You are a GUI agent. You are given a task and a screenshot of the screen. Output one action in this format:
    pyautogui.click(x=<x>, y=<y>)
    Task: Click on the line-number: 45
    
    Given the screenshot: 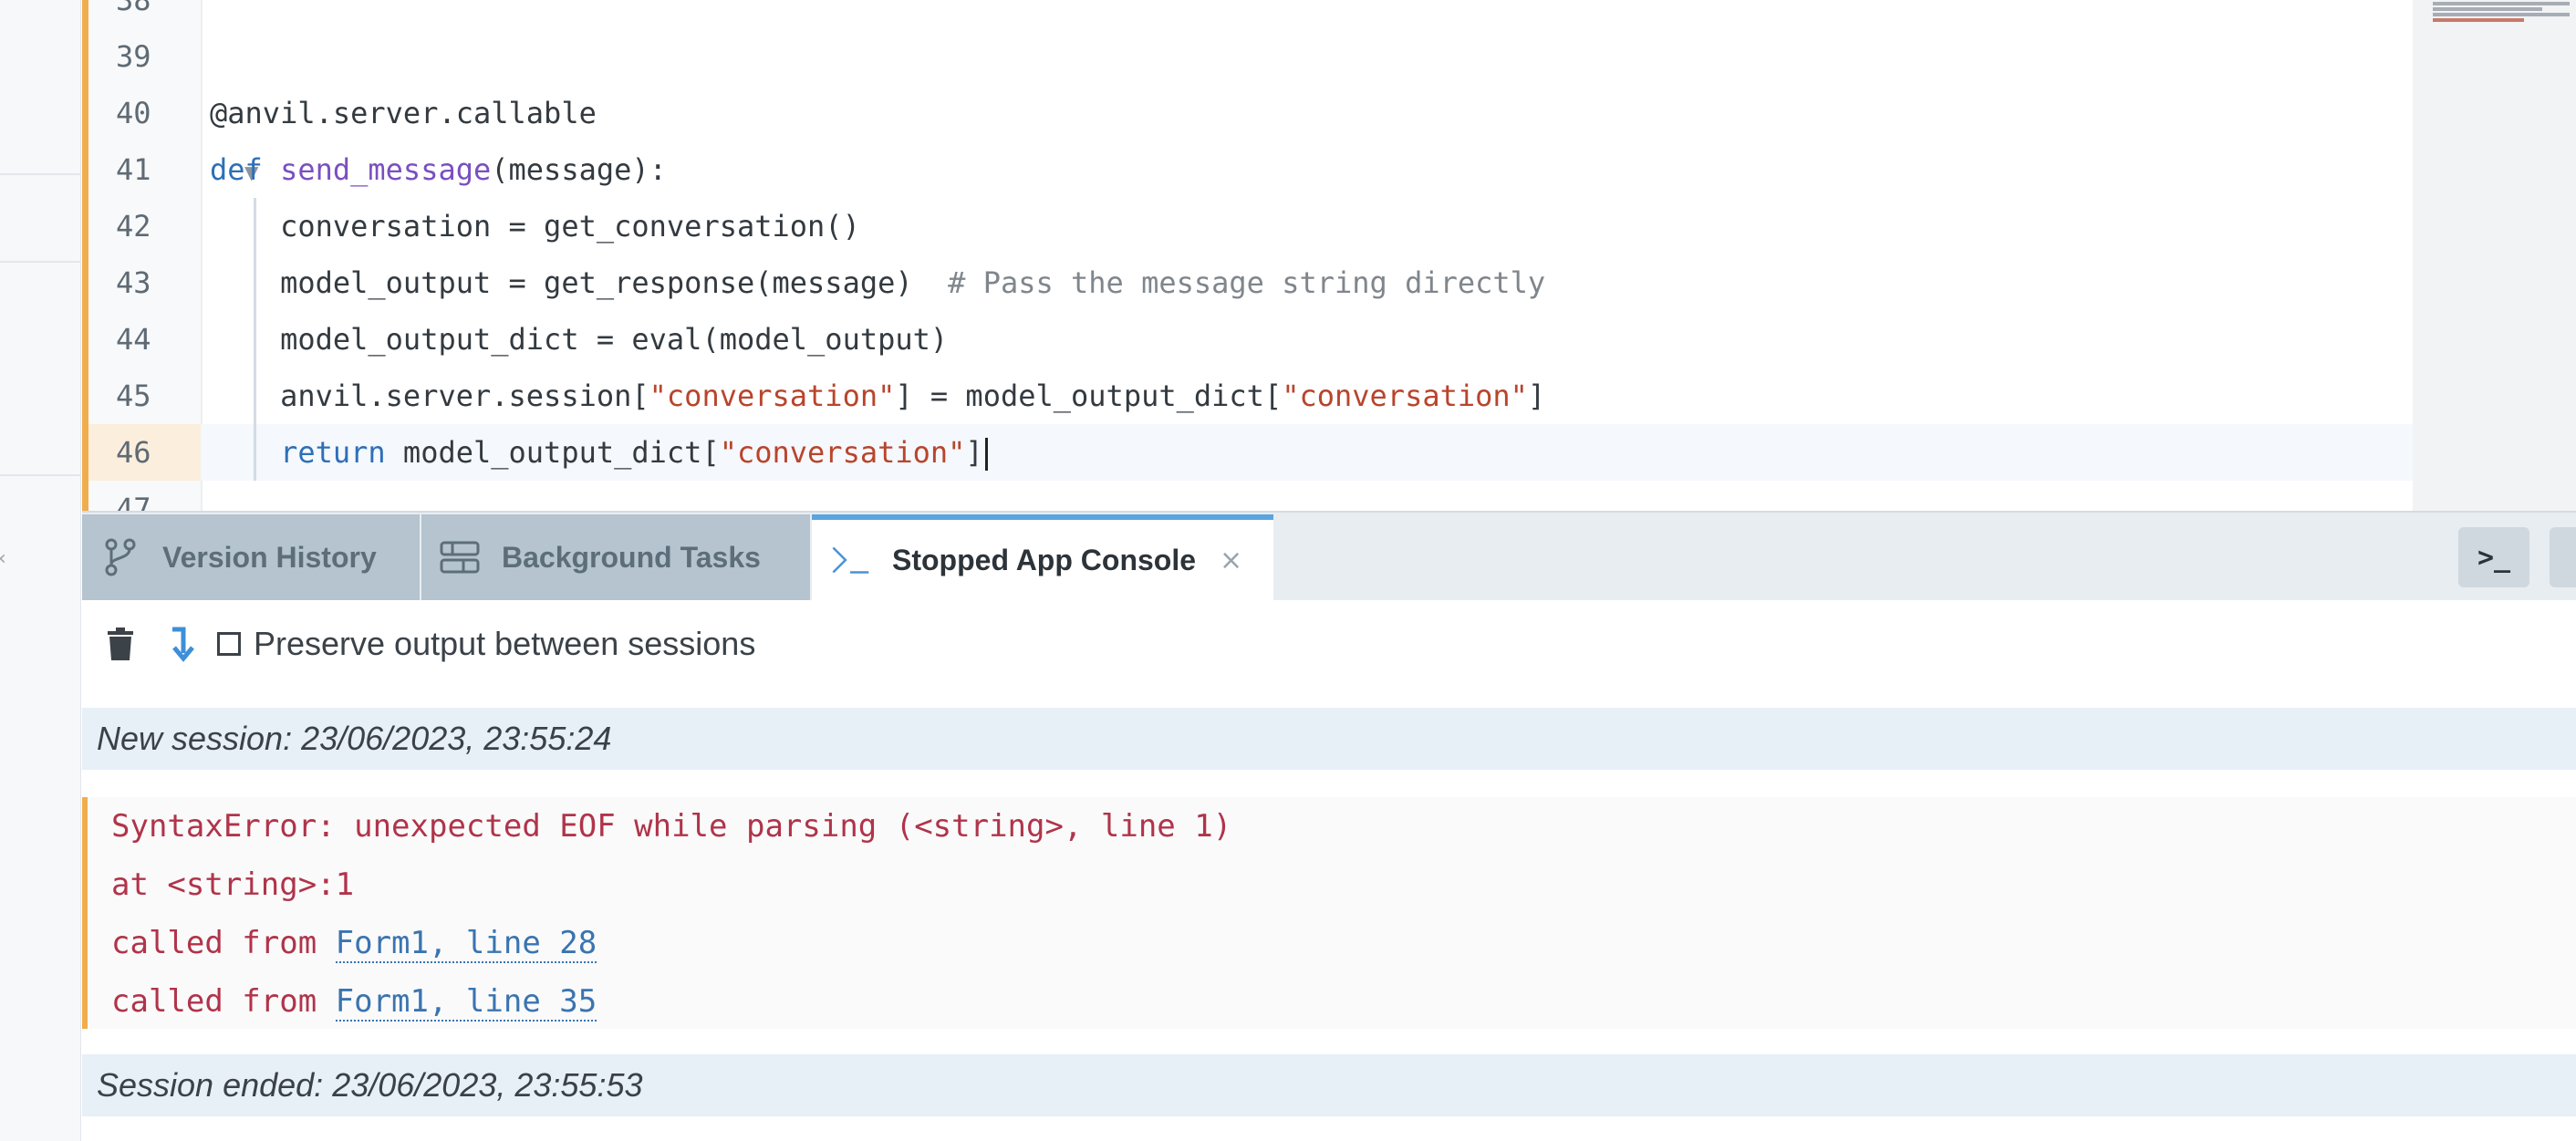 What is the action you would take?
    pyautogui.click(x=133, y=396)
    